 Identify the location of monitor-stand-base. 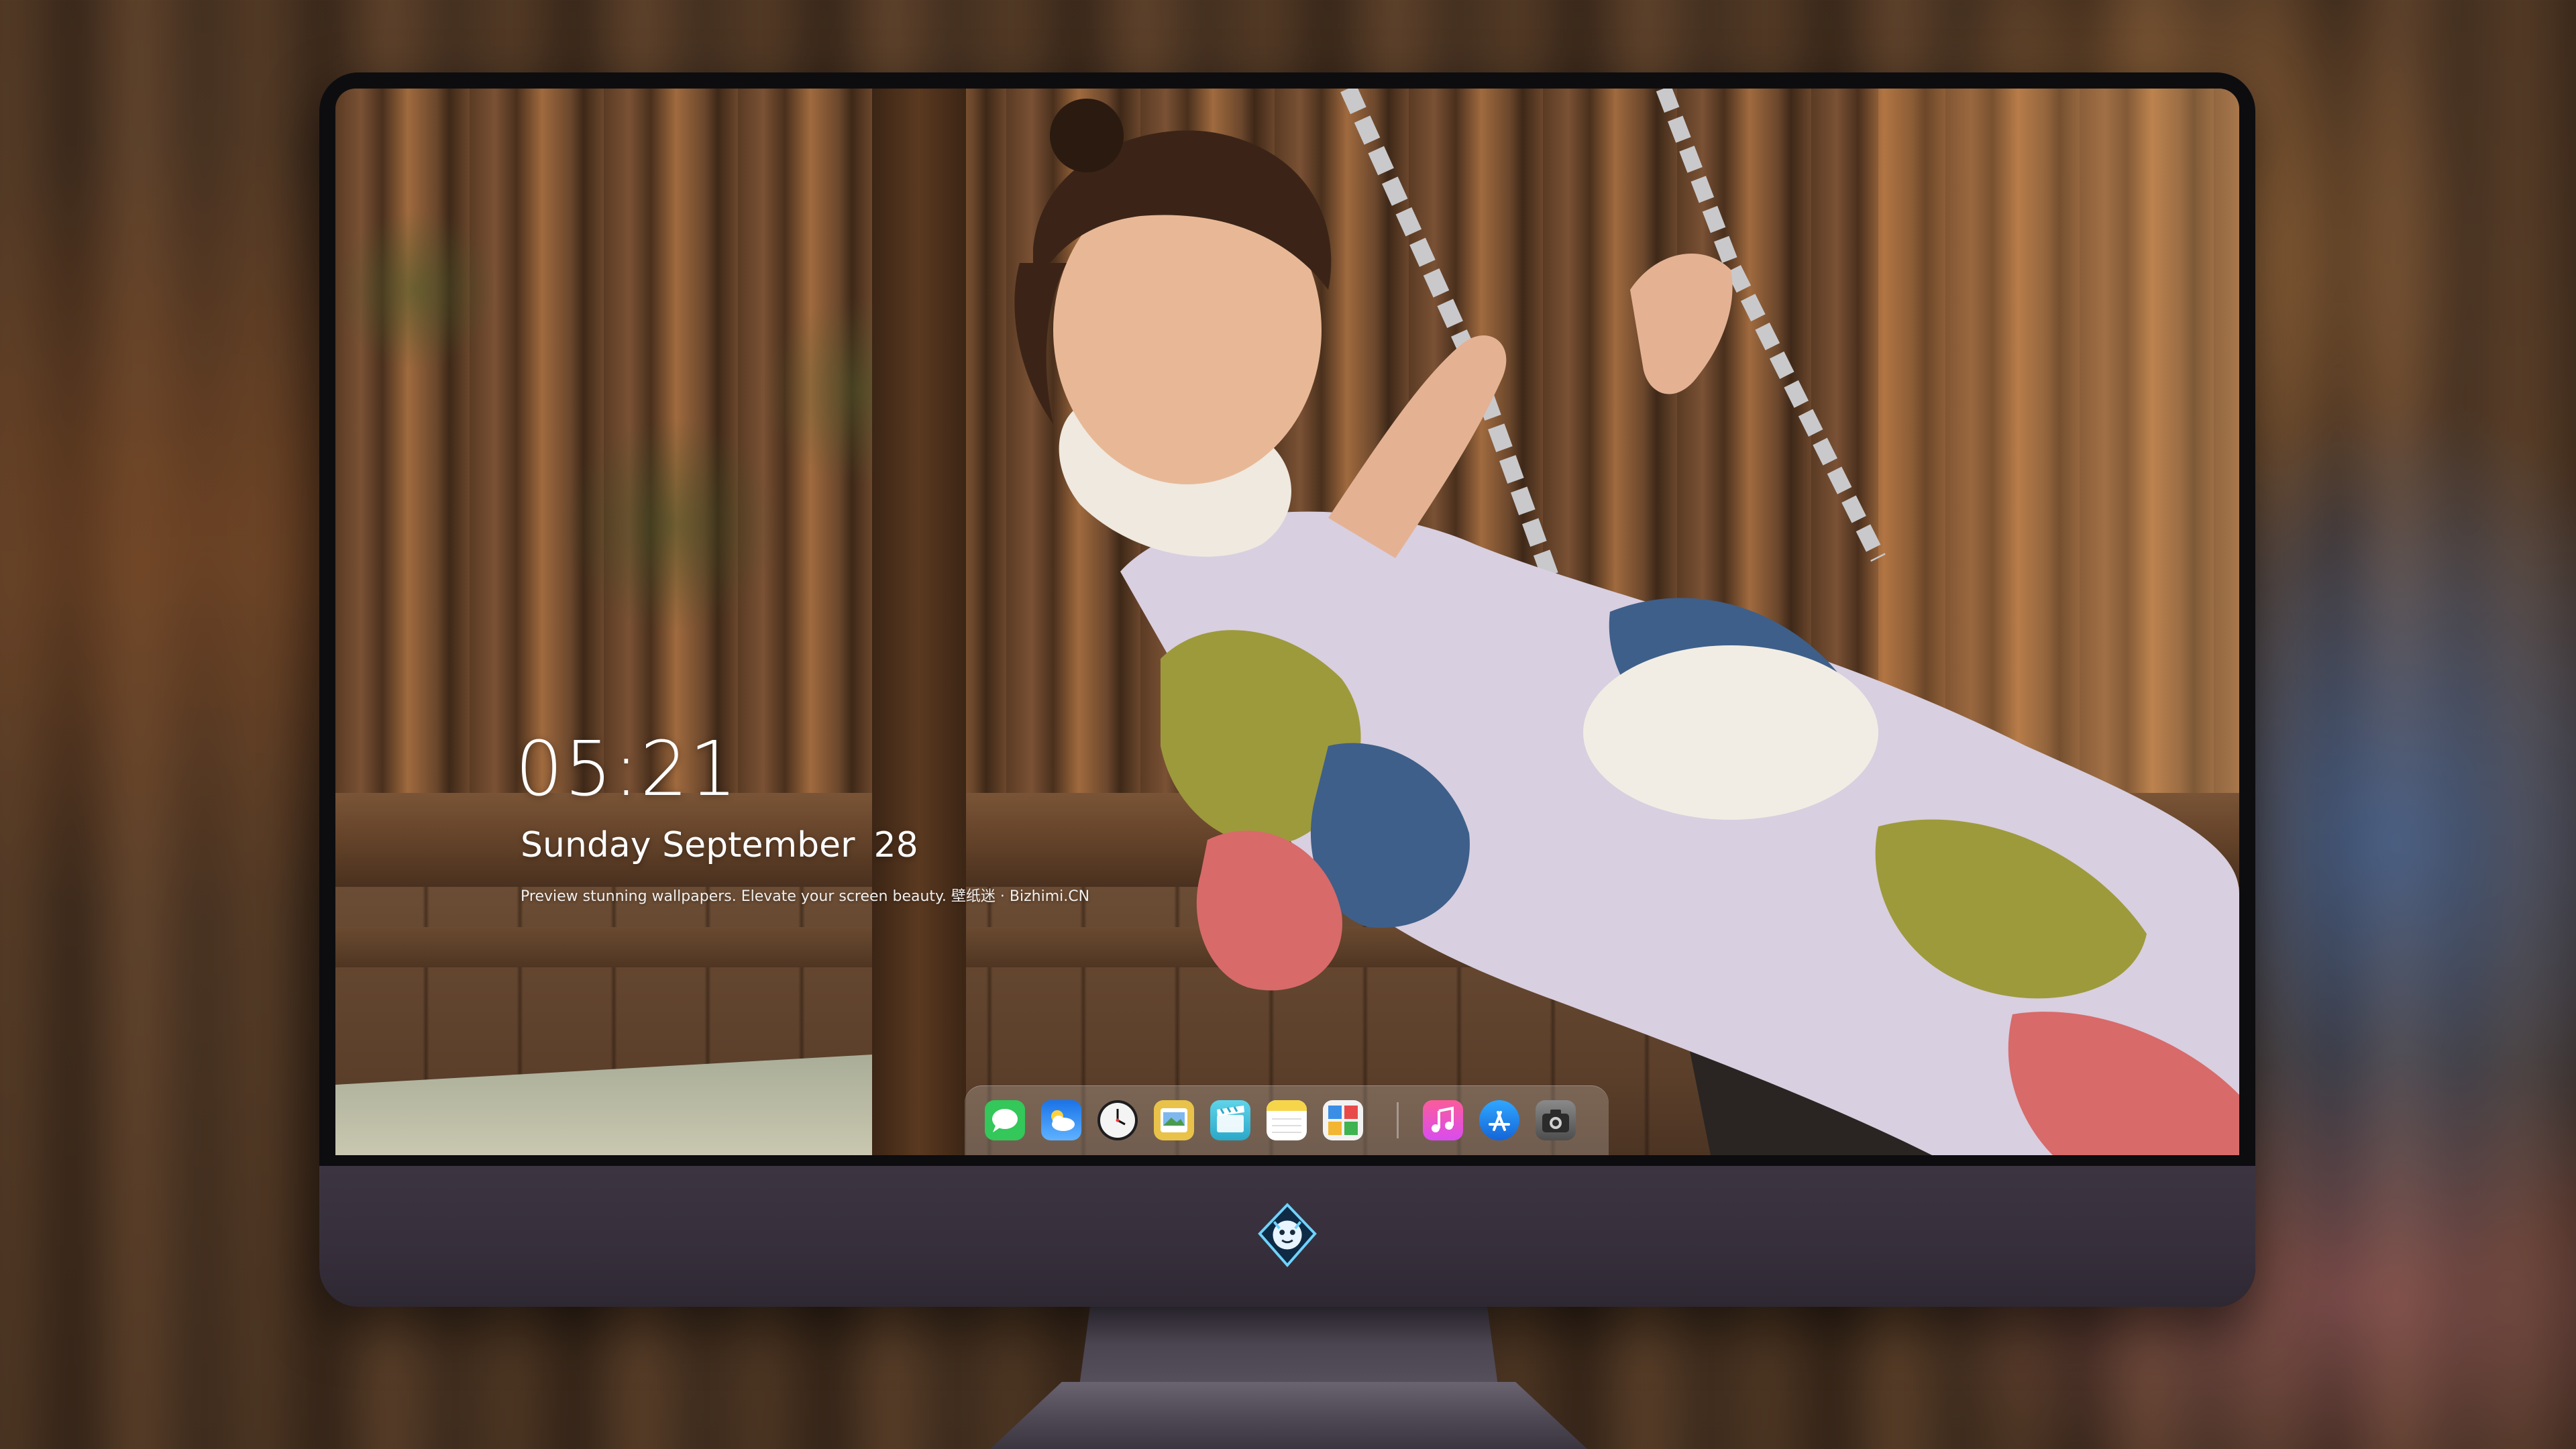
(1288, 1415).